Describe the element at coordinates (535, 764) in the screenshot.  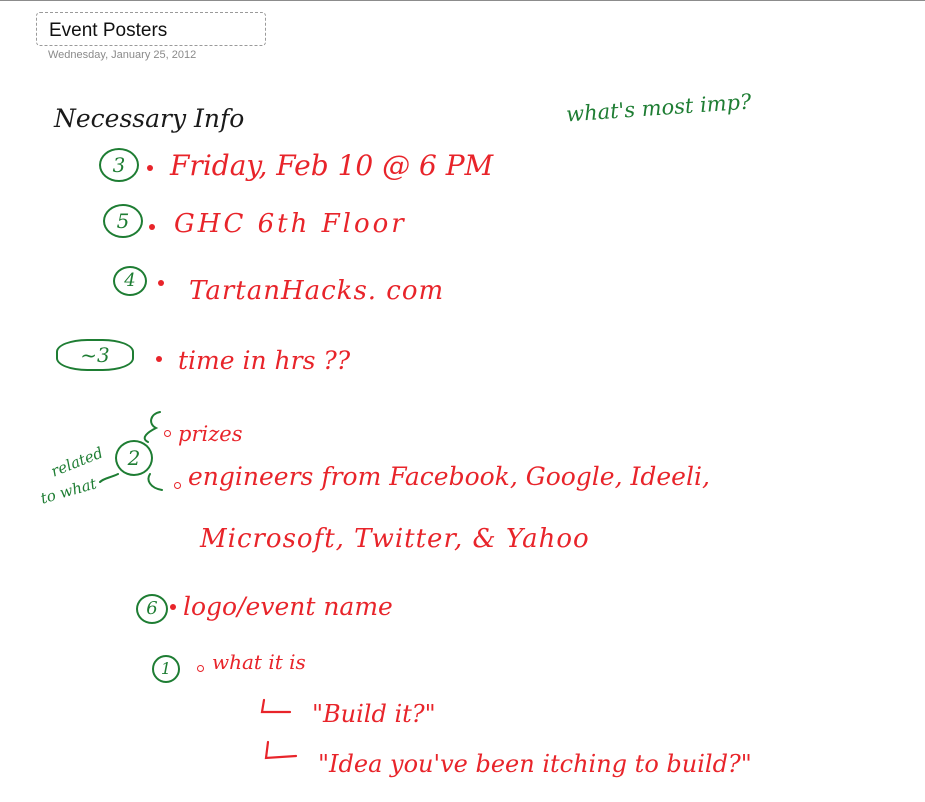
I see `sub-item-idea: "Idea you've been itching to build?"` at that location.